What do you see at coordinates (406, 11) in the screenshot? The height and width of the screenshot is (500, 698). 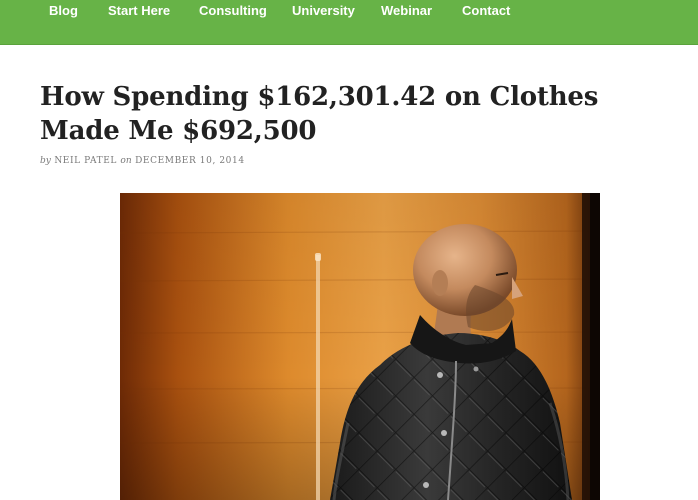 I see `nav-item-webinar: Webinar` at bounding box center [406, 11].